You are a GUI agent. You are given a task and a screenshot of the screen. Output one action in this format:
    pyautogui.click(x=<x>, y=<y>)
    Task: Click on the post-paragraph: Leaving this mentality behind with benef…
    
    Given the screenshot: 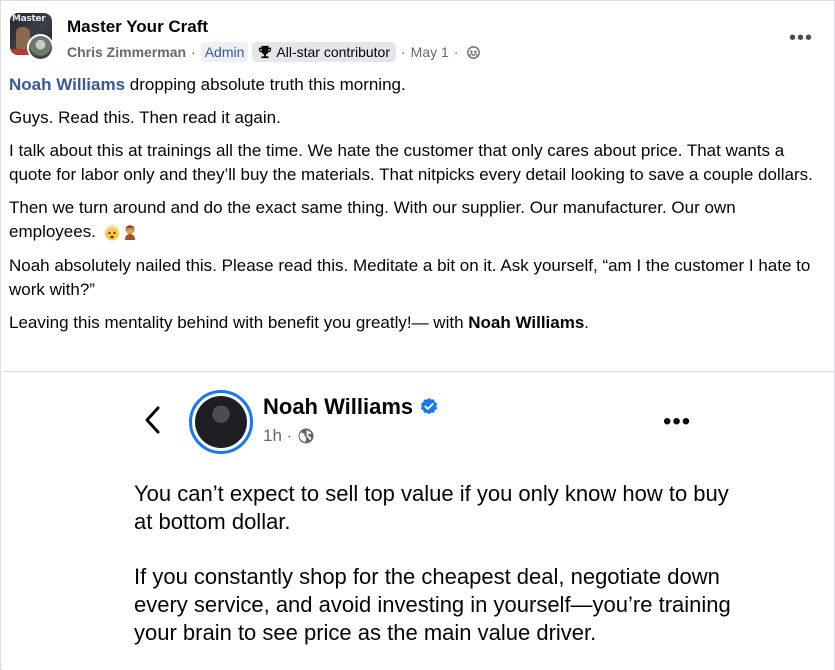 What is the action you would take?
    pyautogui.click(x=416, y=323)
    